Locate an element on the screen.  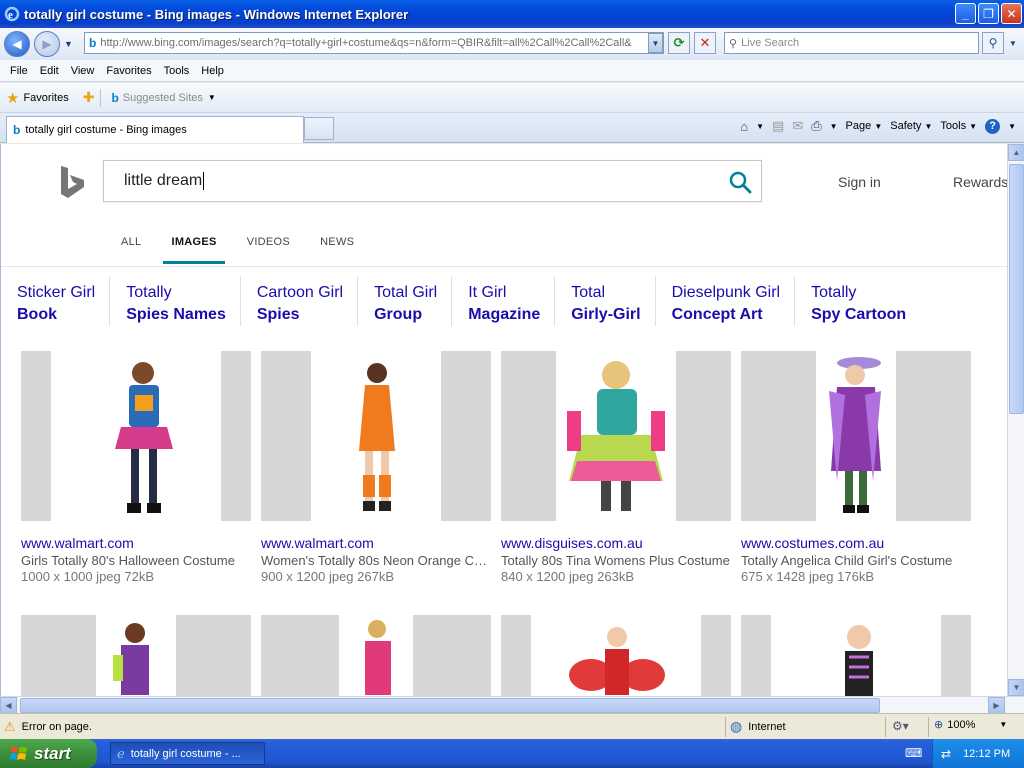
clock: 12:12 PM is located at coordinates (986, 754).